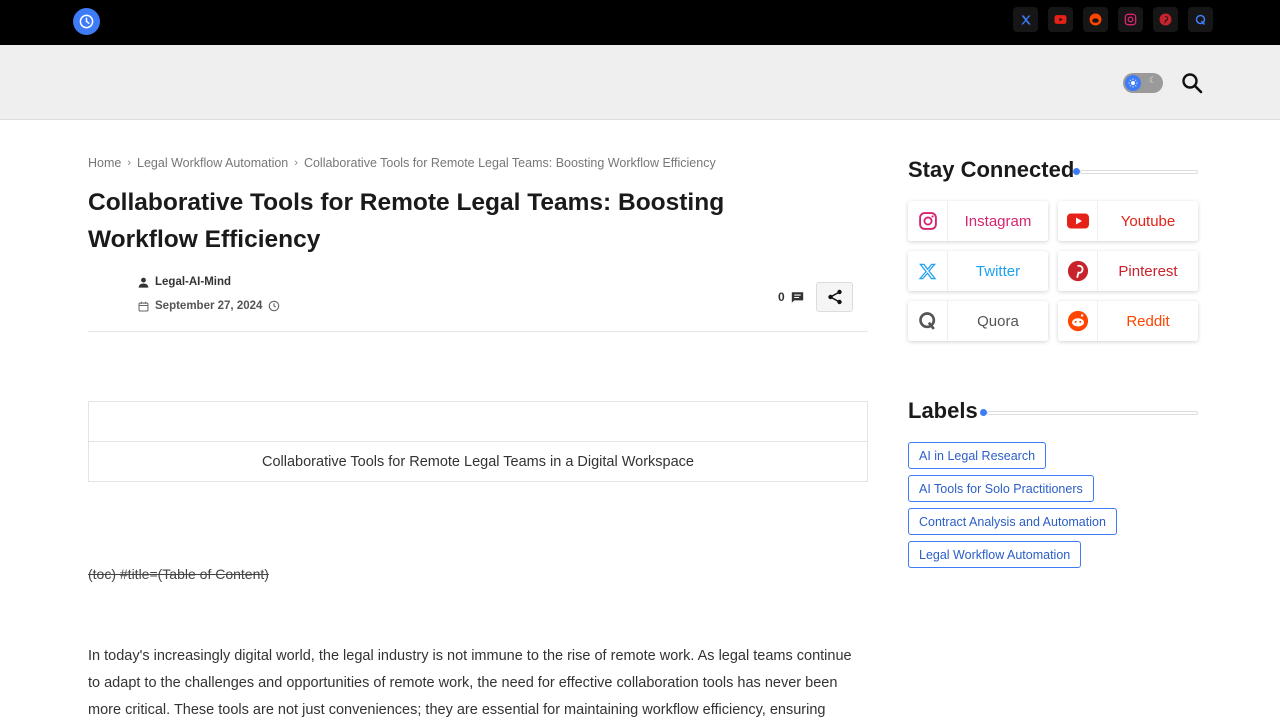 The image size is (1280, 720). What do you see at coordinates (1113, 19) in the screenshot?
I see `top-social-links` at bounding box center [1113, 19].